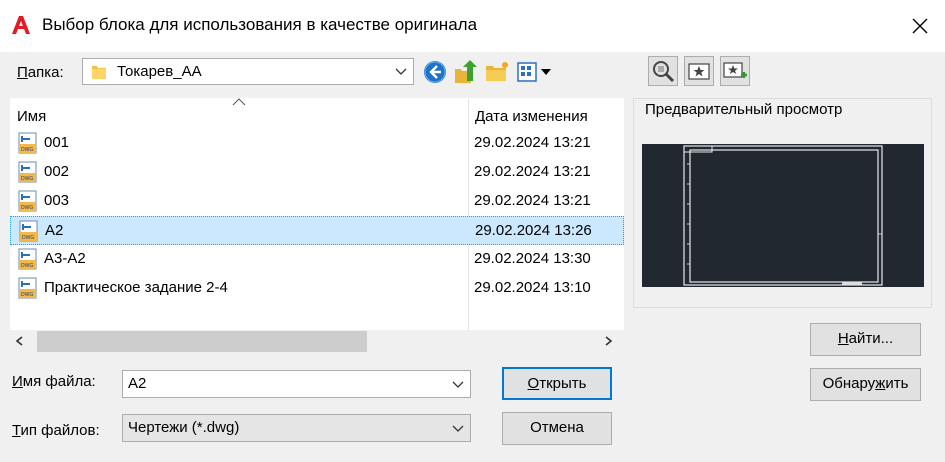 The height and width of the screenshot is (462, 945). I want to click on scrollbar-thumb, so click(202, 341).